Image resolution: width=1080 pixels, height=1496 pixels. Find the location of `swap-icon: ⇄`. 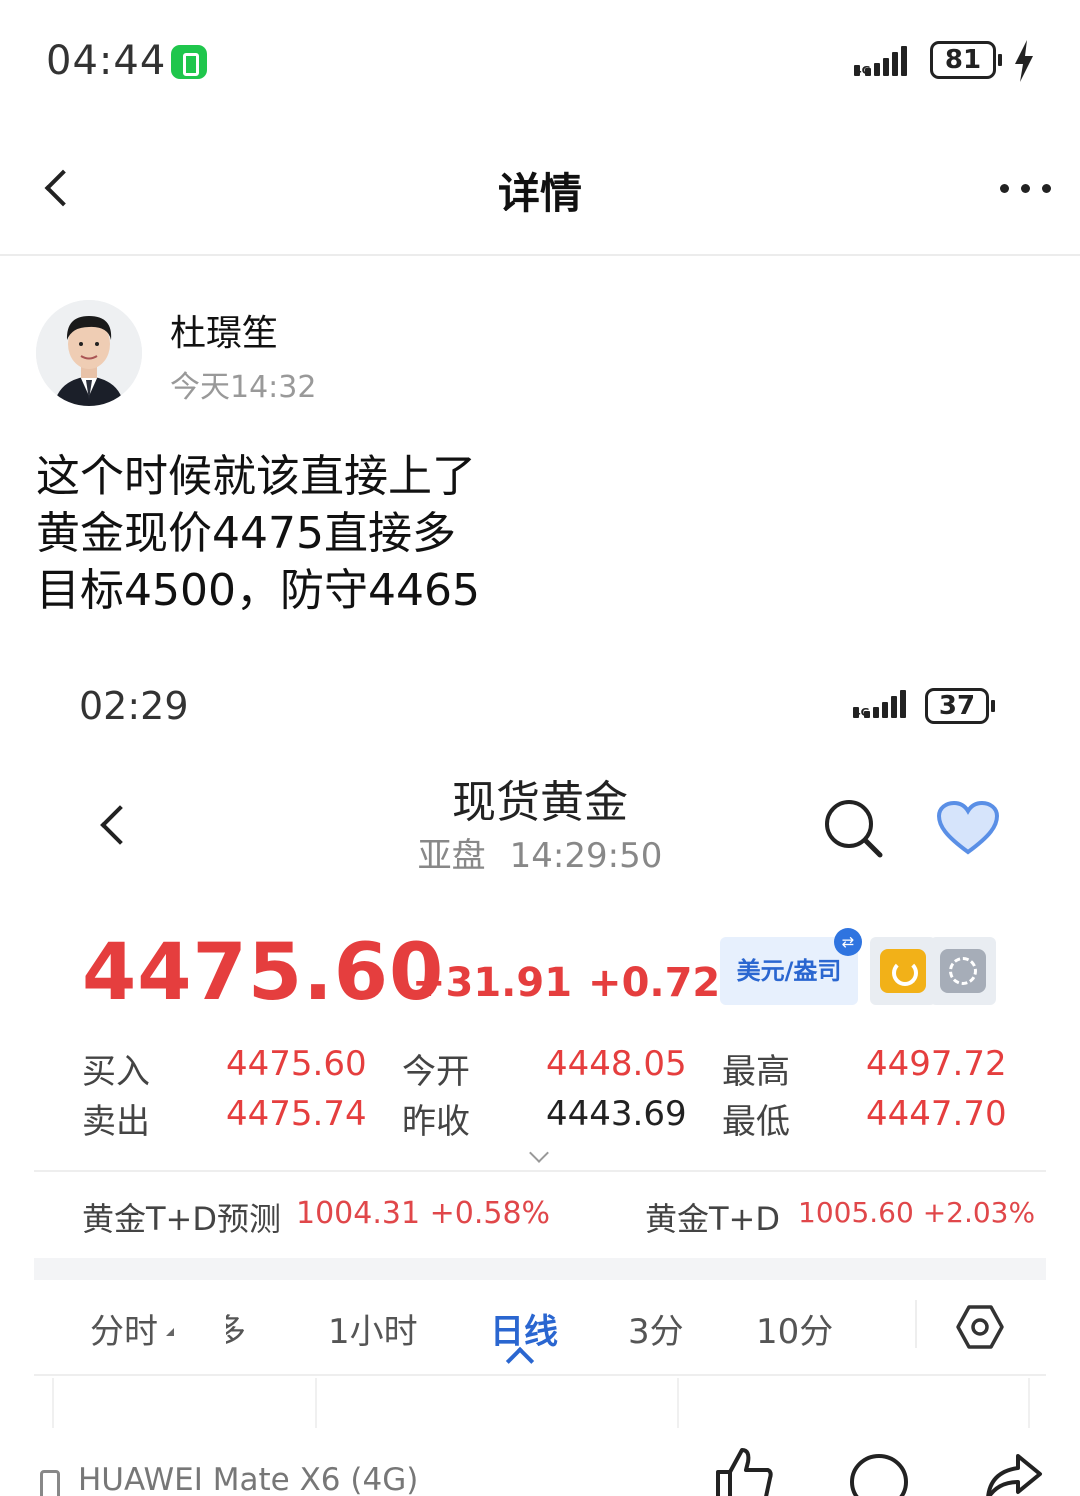

swap-icon: ⇄ is located at coordinates (848, 942).